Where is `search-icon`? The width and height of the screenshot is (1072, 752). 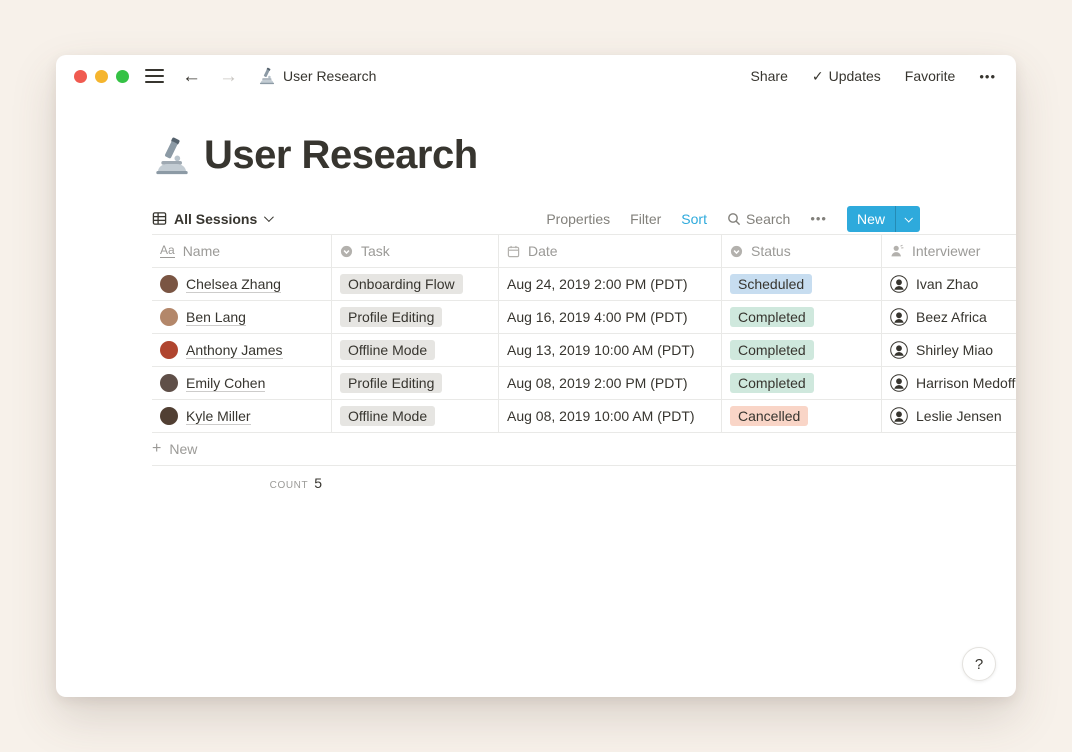 search-icon is located at coordinates (734, 219).